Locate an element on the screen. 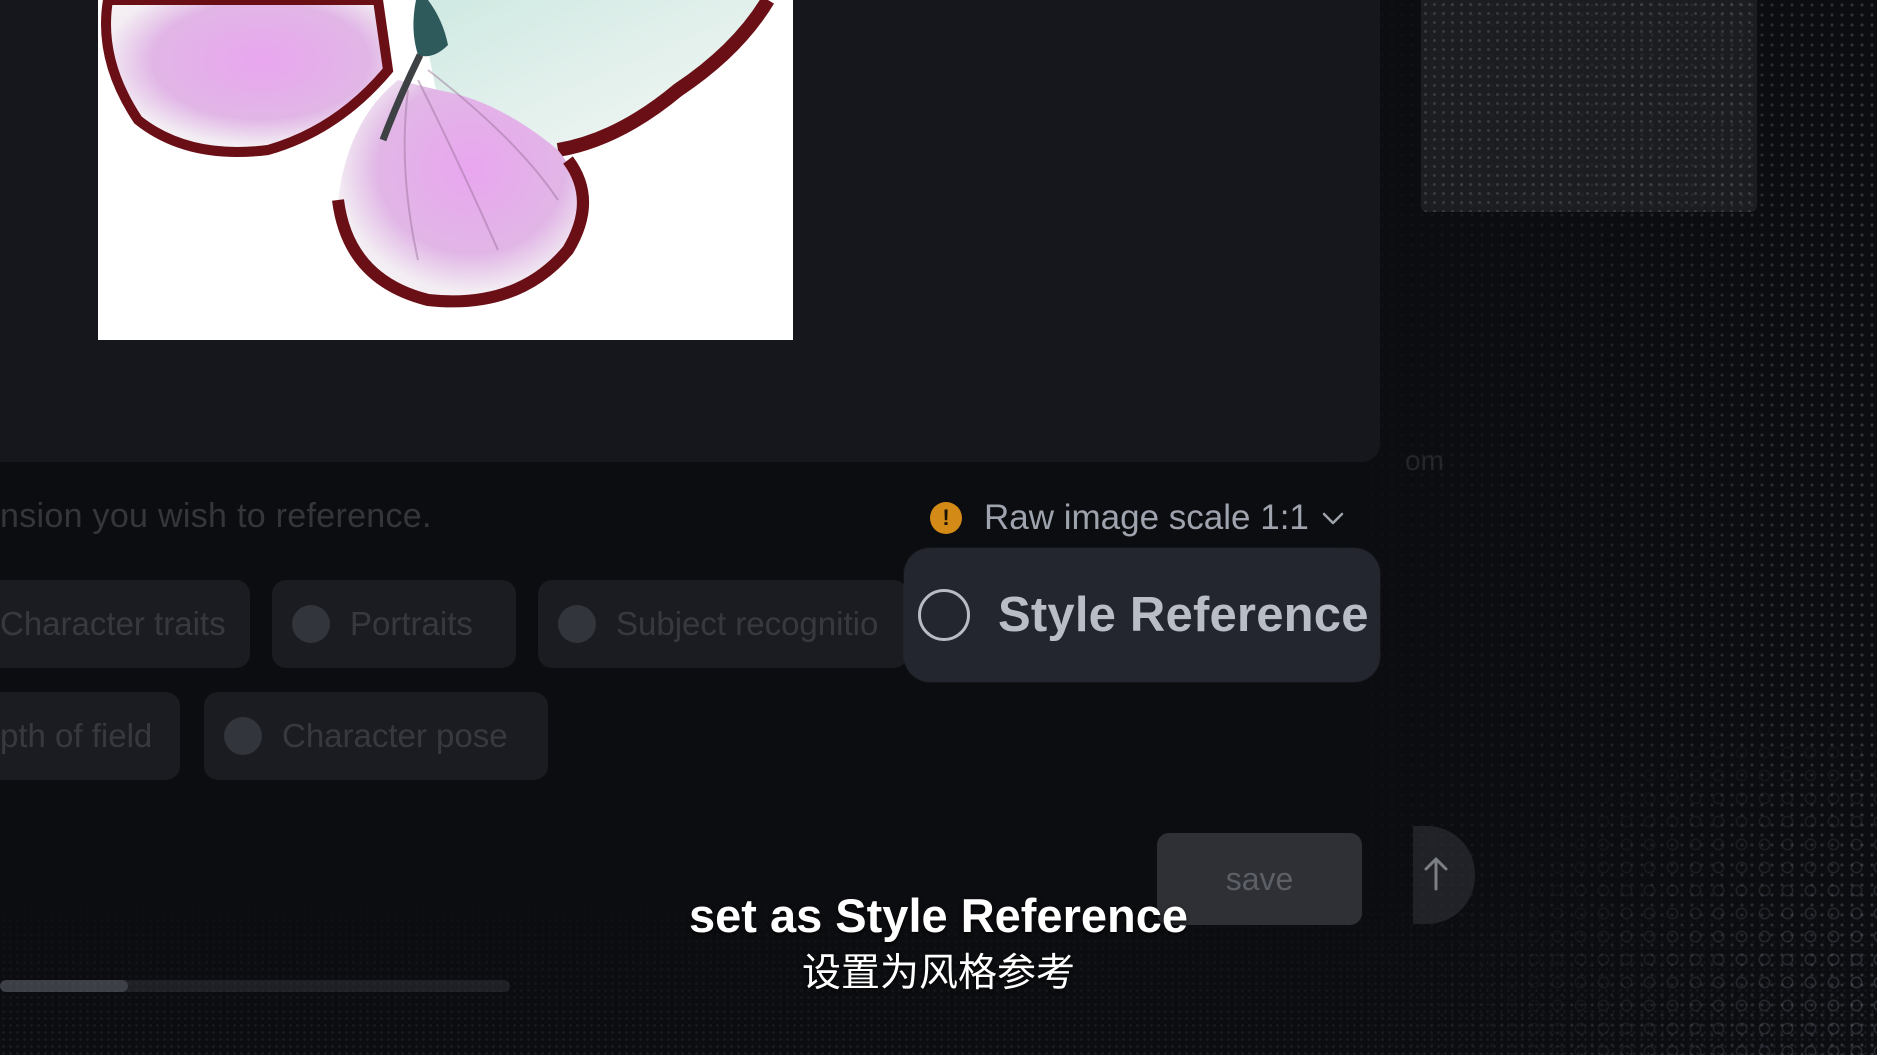 The height and width of the screenshot is (1055, 1877). butterfly-illustration is located at coordinates (438, 154).